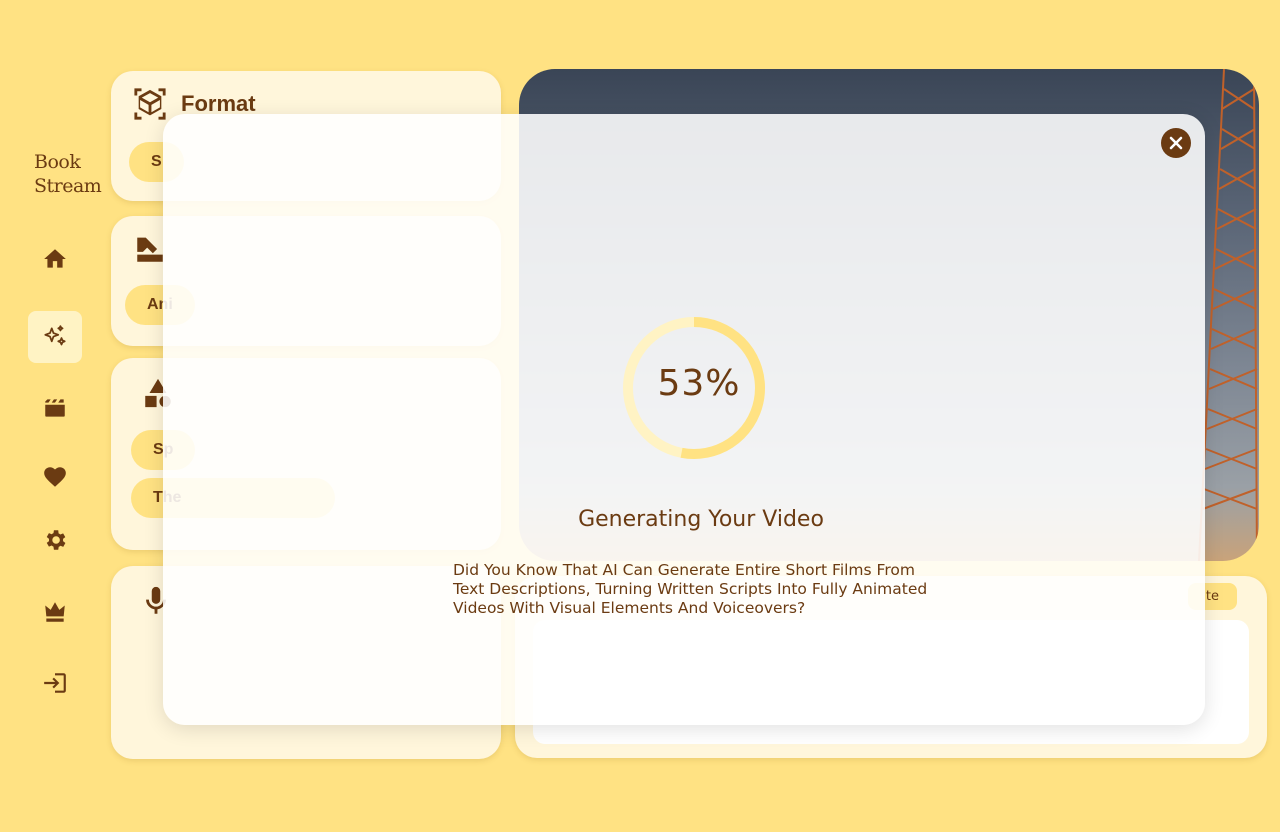  I want to click on close-icon, so click(1176, 143).